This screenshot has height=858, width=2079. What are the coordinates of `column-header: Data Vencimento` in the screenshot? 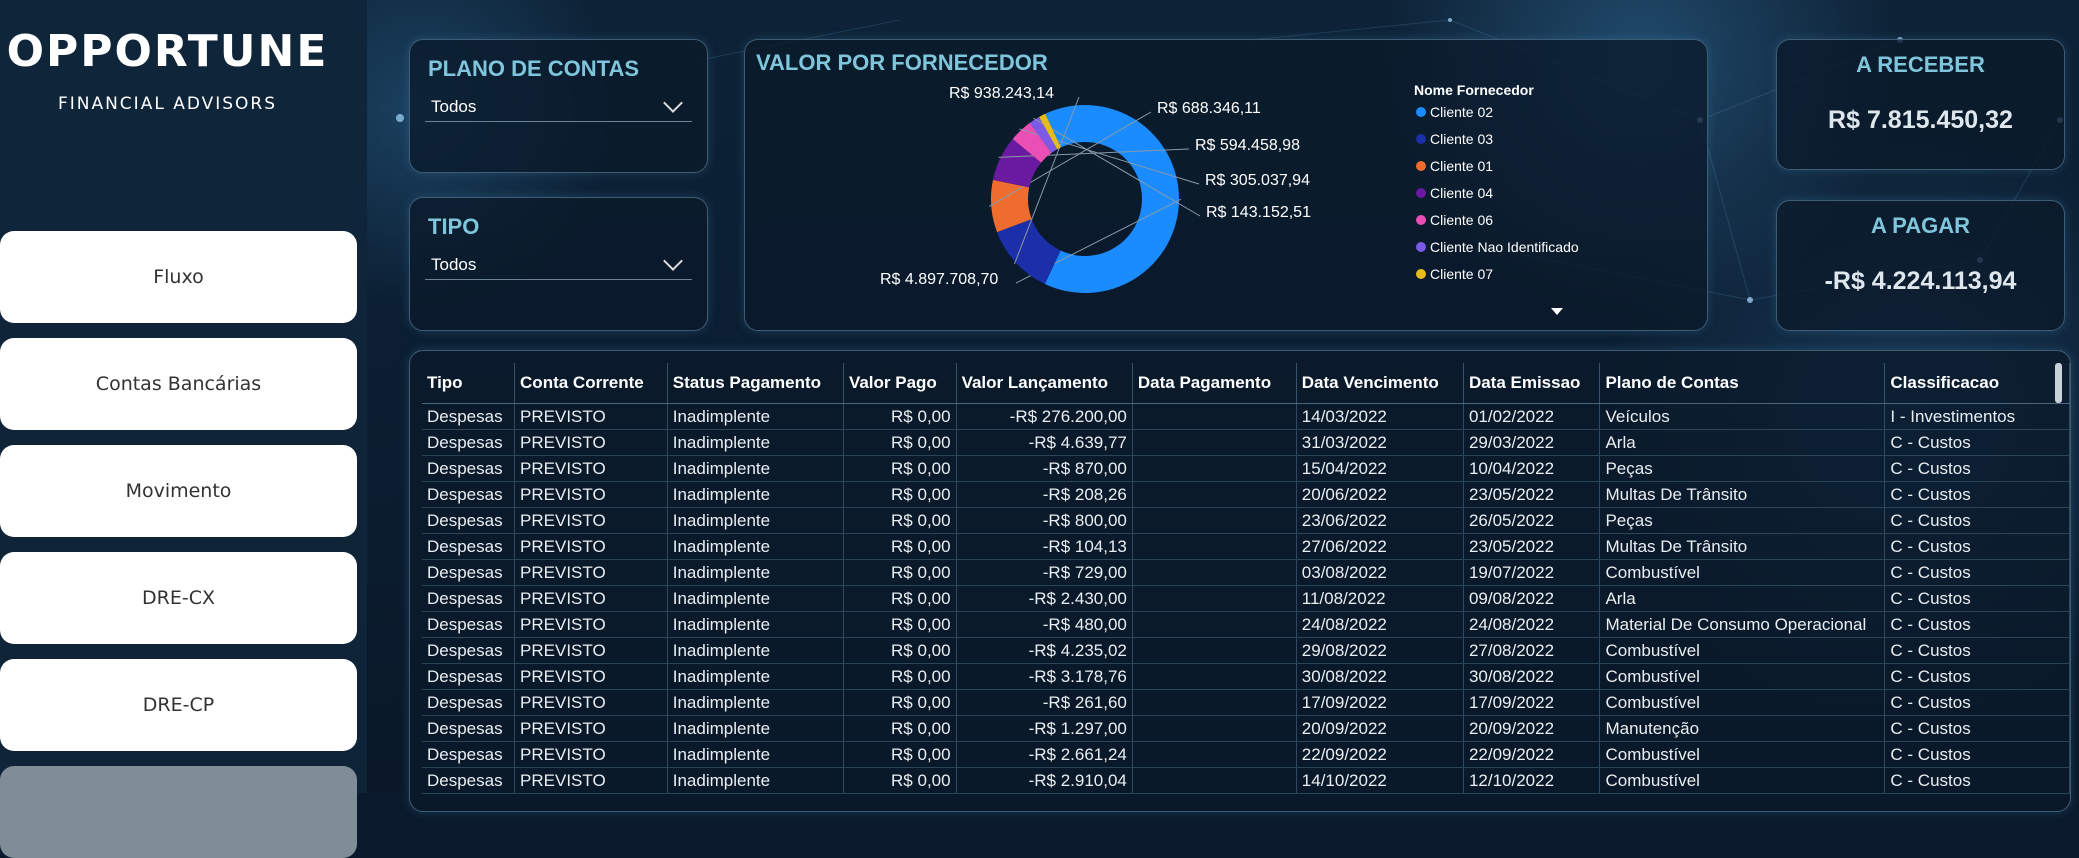 It's located at (1380, 383).